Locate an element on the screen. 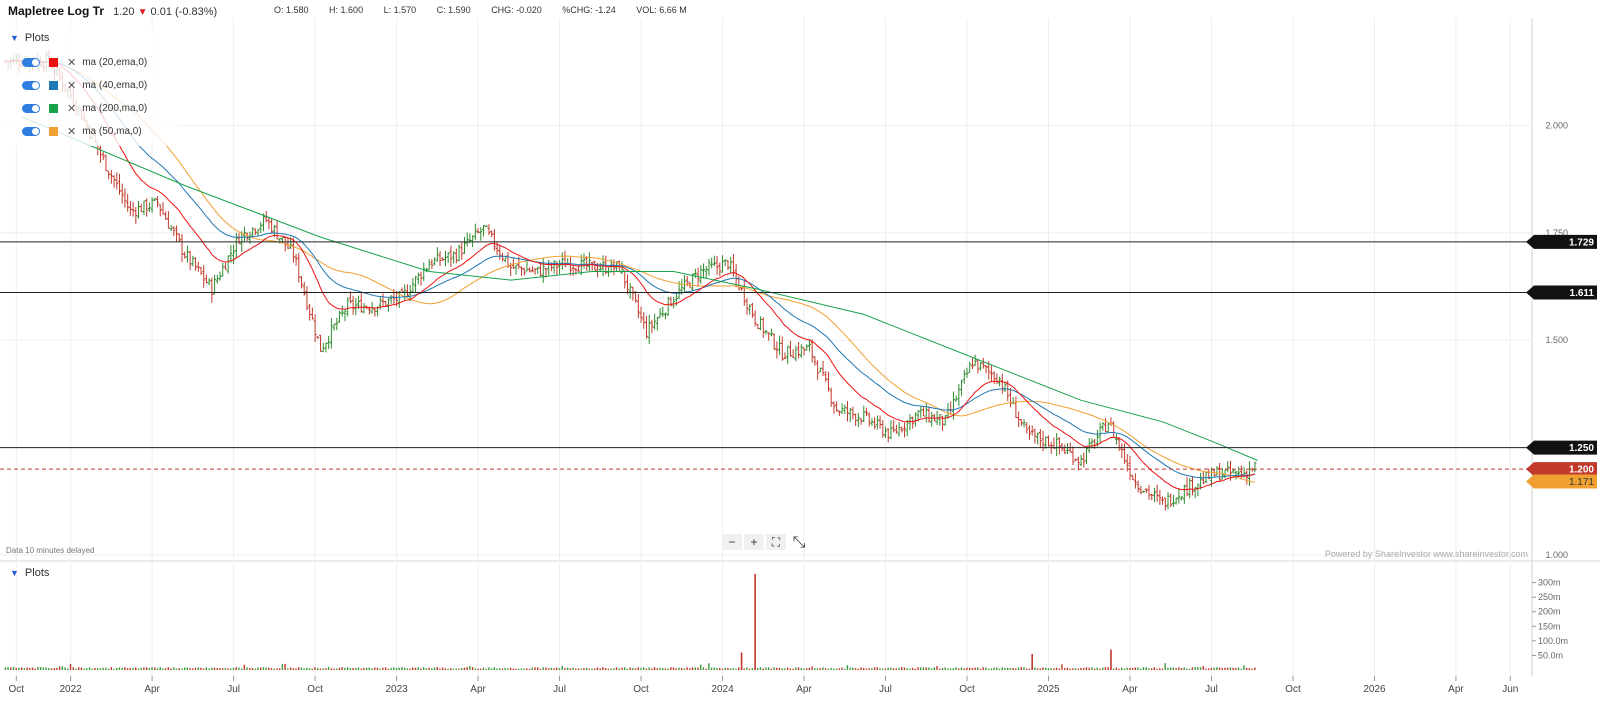 The width and height of the screenshot is (1600, 713). expand-icon: ⤡ is located at coordinates (799, 543).